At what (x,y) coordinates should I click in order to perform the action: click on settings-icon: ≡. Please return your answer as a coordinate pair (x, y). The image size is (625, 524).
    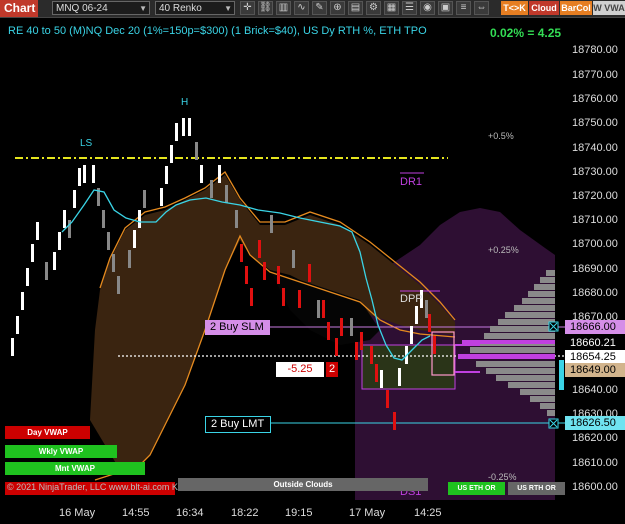
    Looking at the image, I should click on (463, 8).